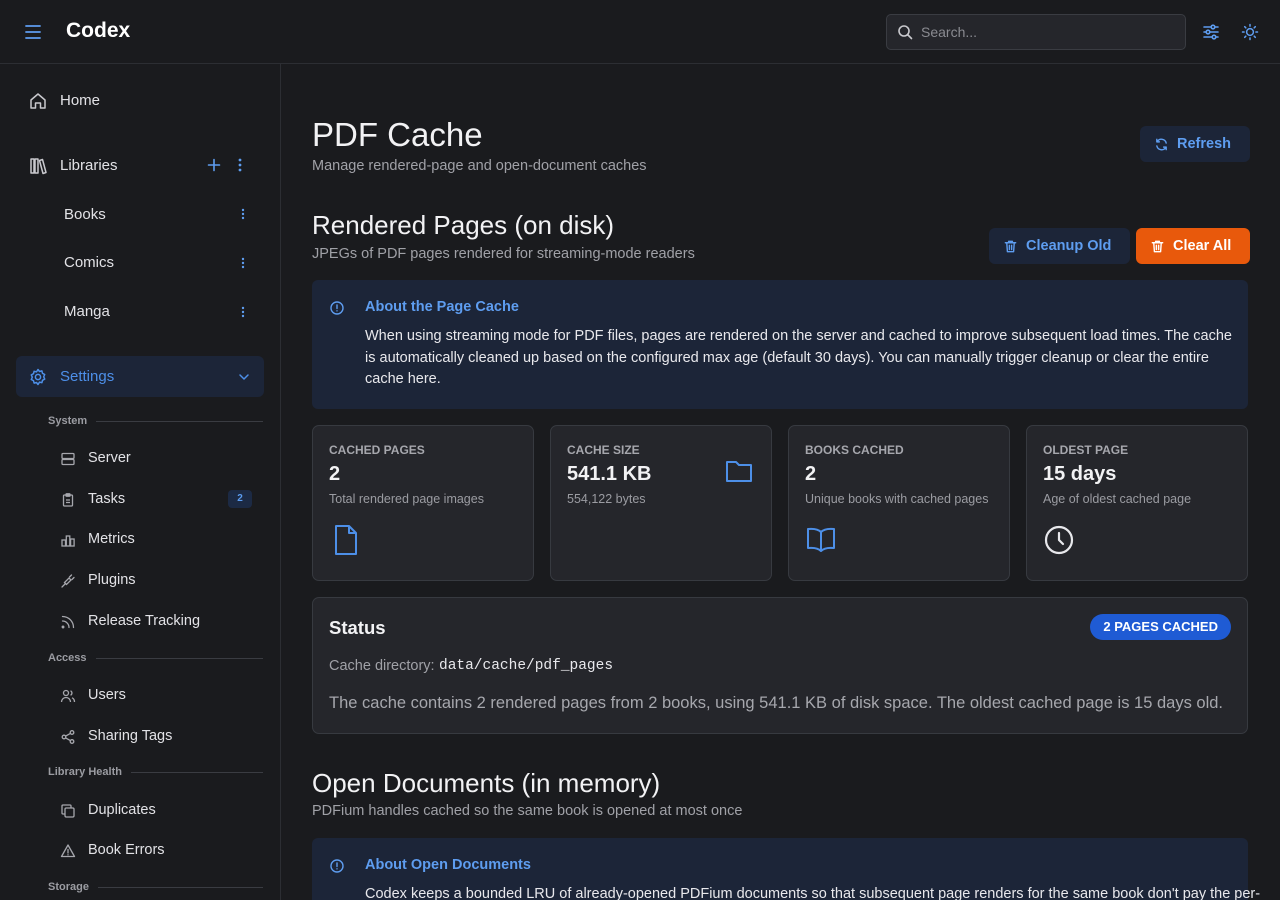  Describe the element at coordinates (156, 458) in the screenshot. I see `sidebar-item-server: Server` at that location.